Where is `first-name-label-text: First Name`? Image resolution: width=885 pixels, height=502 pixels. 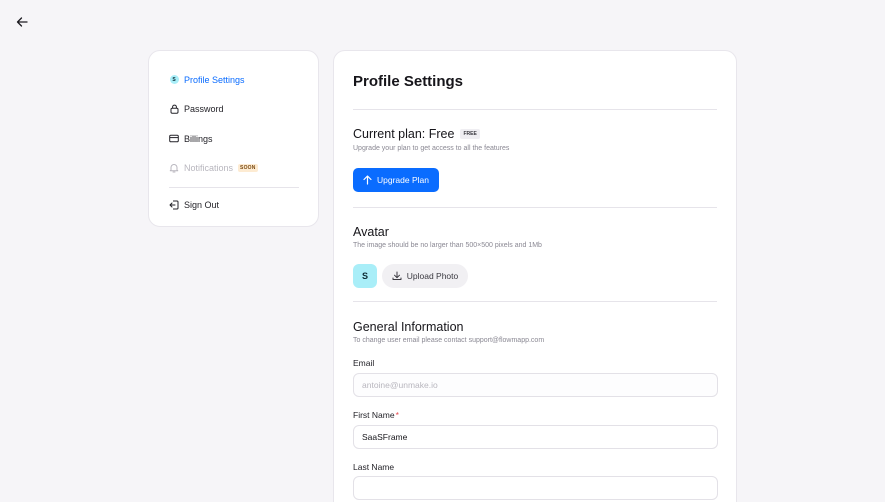
first-name-label-text: First Name is located at coordinates (374, 415).